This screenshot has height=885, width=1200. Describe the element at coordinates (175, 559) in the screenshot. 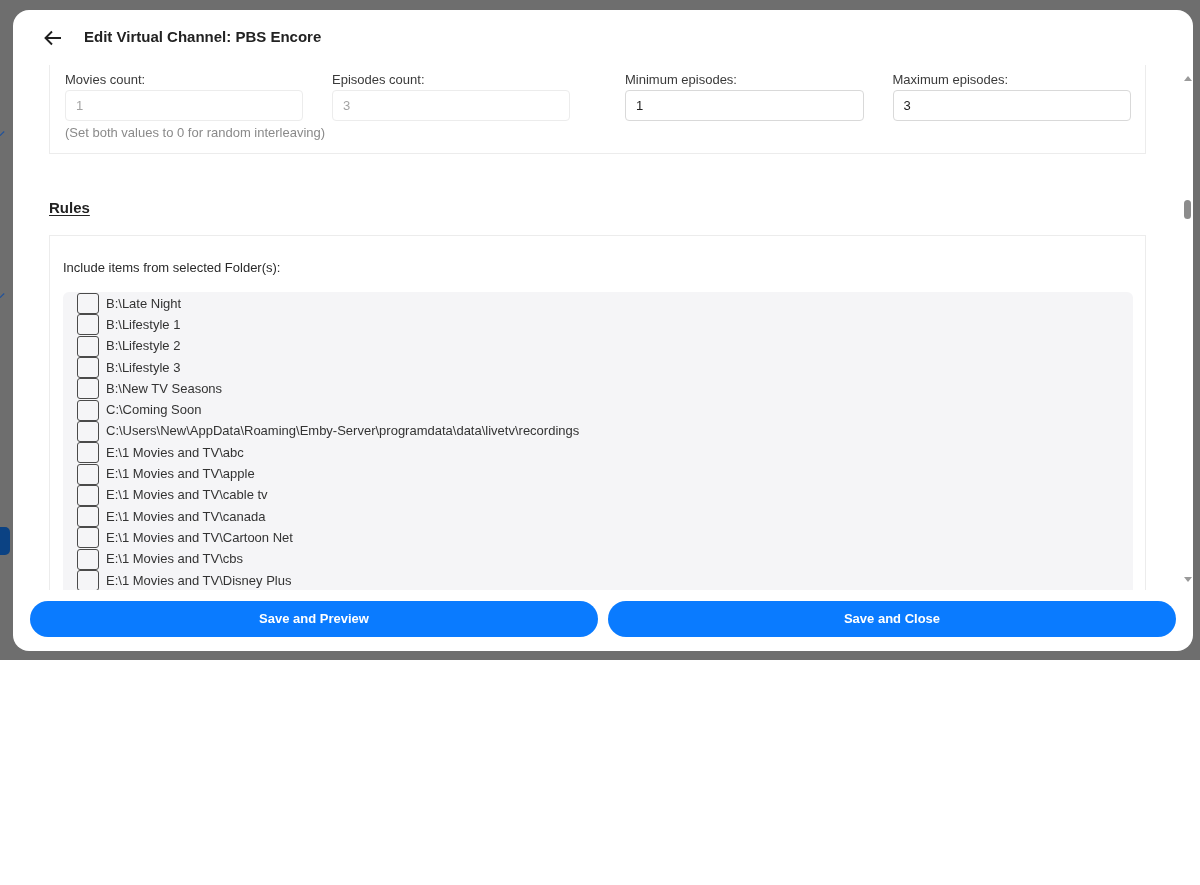

I see `folder-label: E:\1 Movies and TV\cbs` at that location.